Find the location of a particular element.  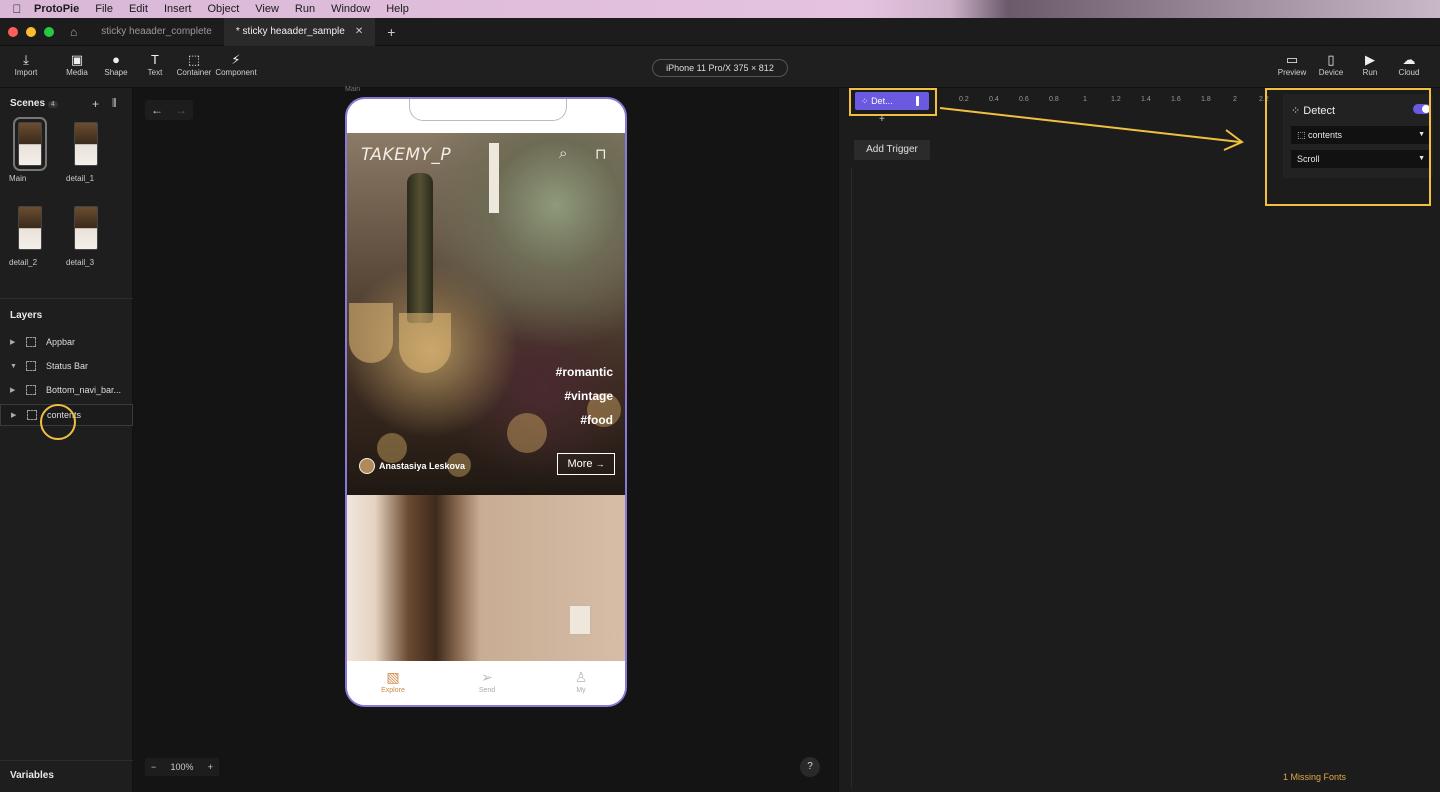

preview-button: ▭ Preview is located at coordinates (1292, 64).